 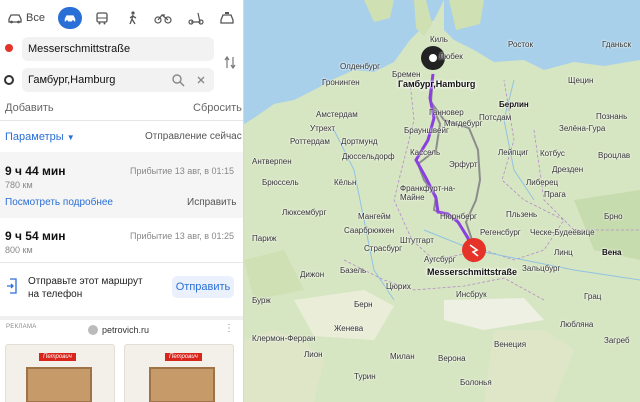 I want to click on end-point-icon, so click(x=9, y=80).